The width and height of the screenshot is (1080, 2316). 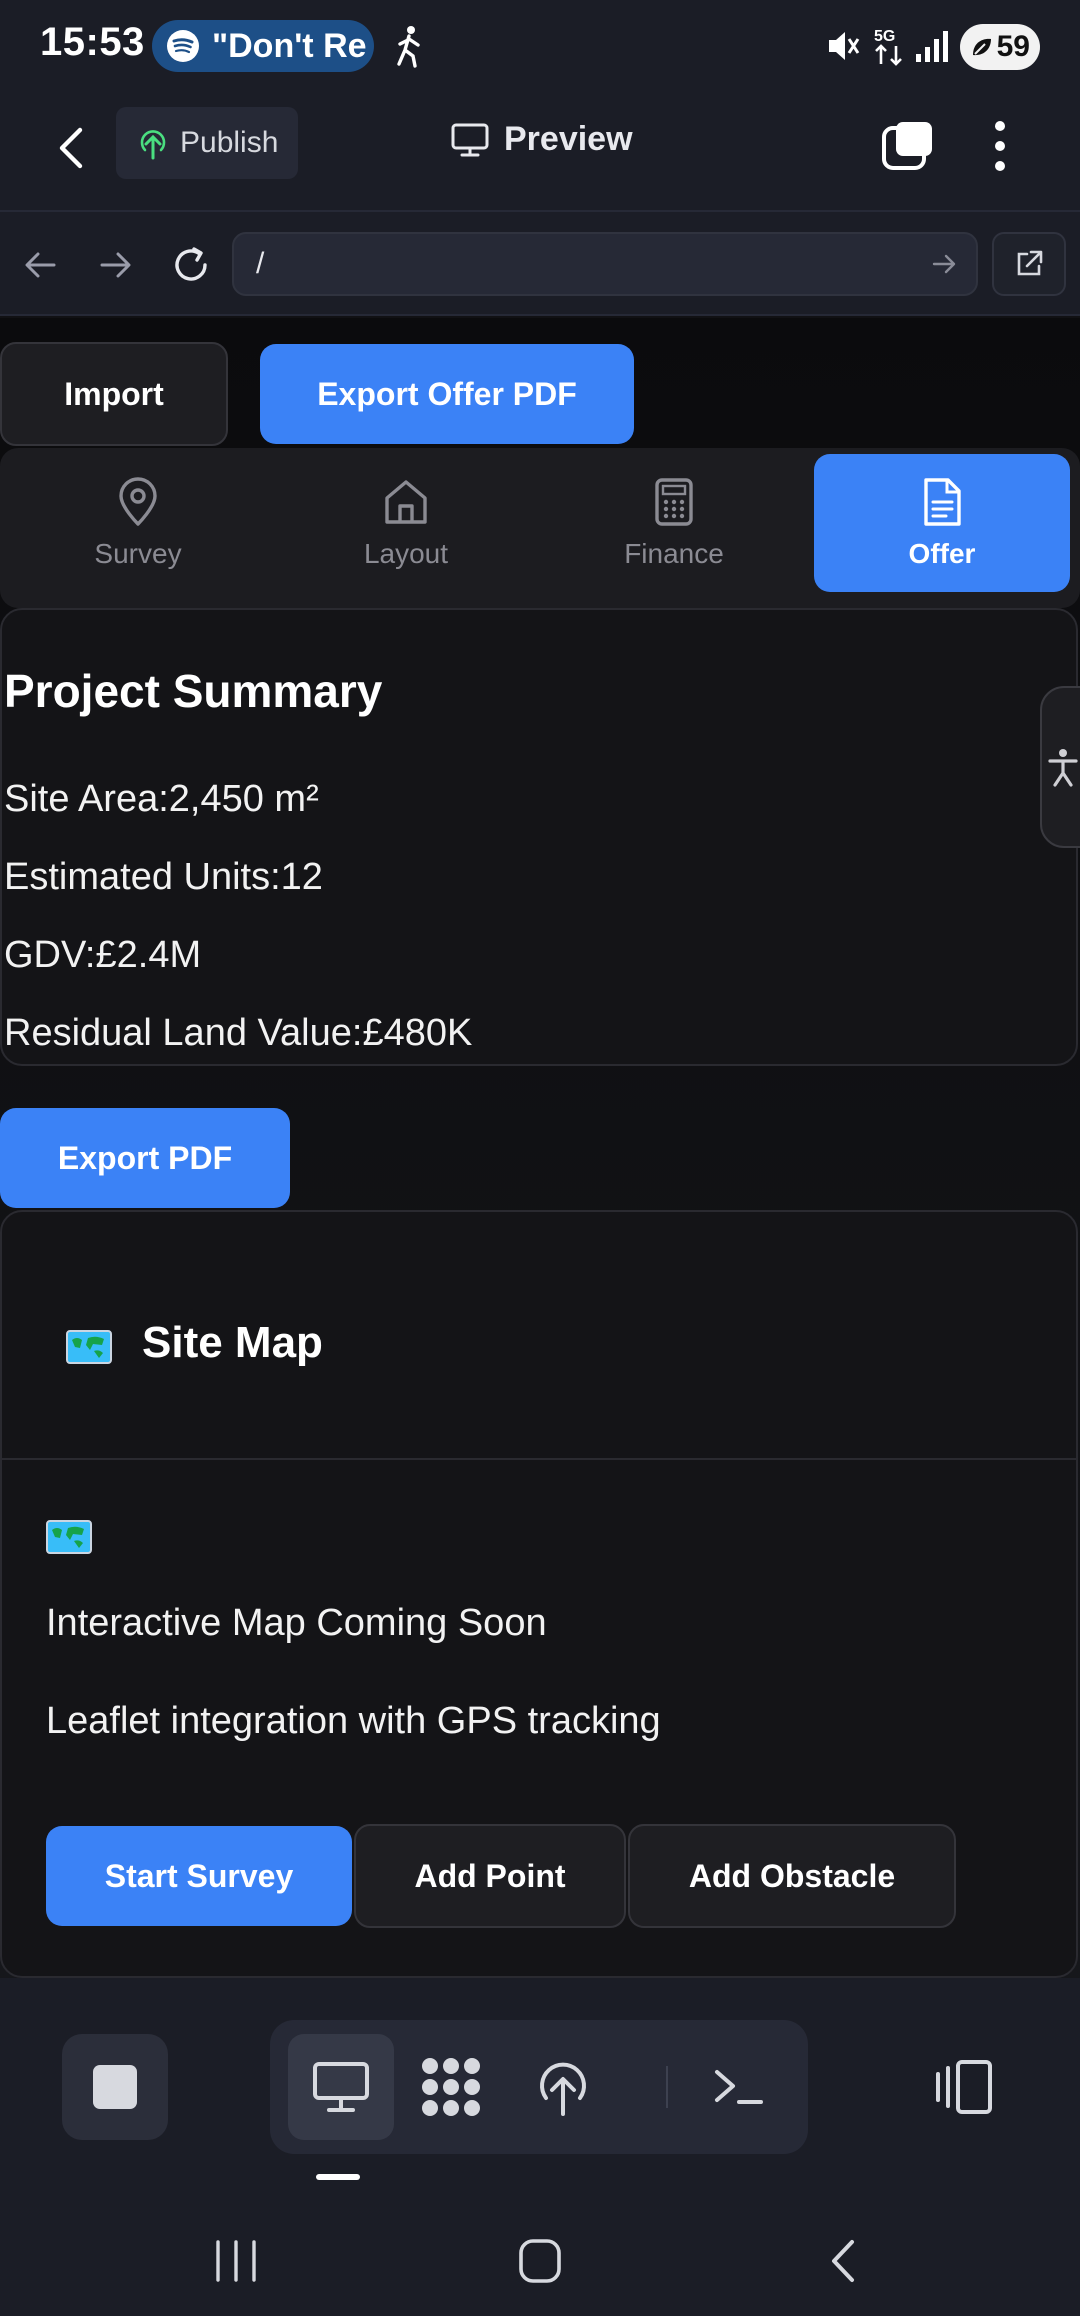 I want to click on apps-icon, so click(x=451, y=2087).